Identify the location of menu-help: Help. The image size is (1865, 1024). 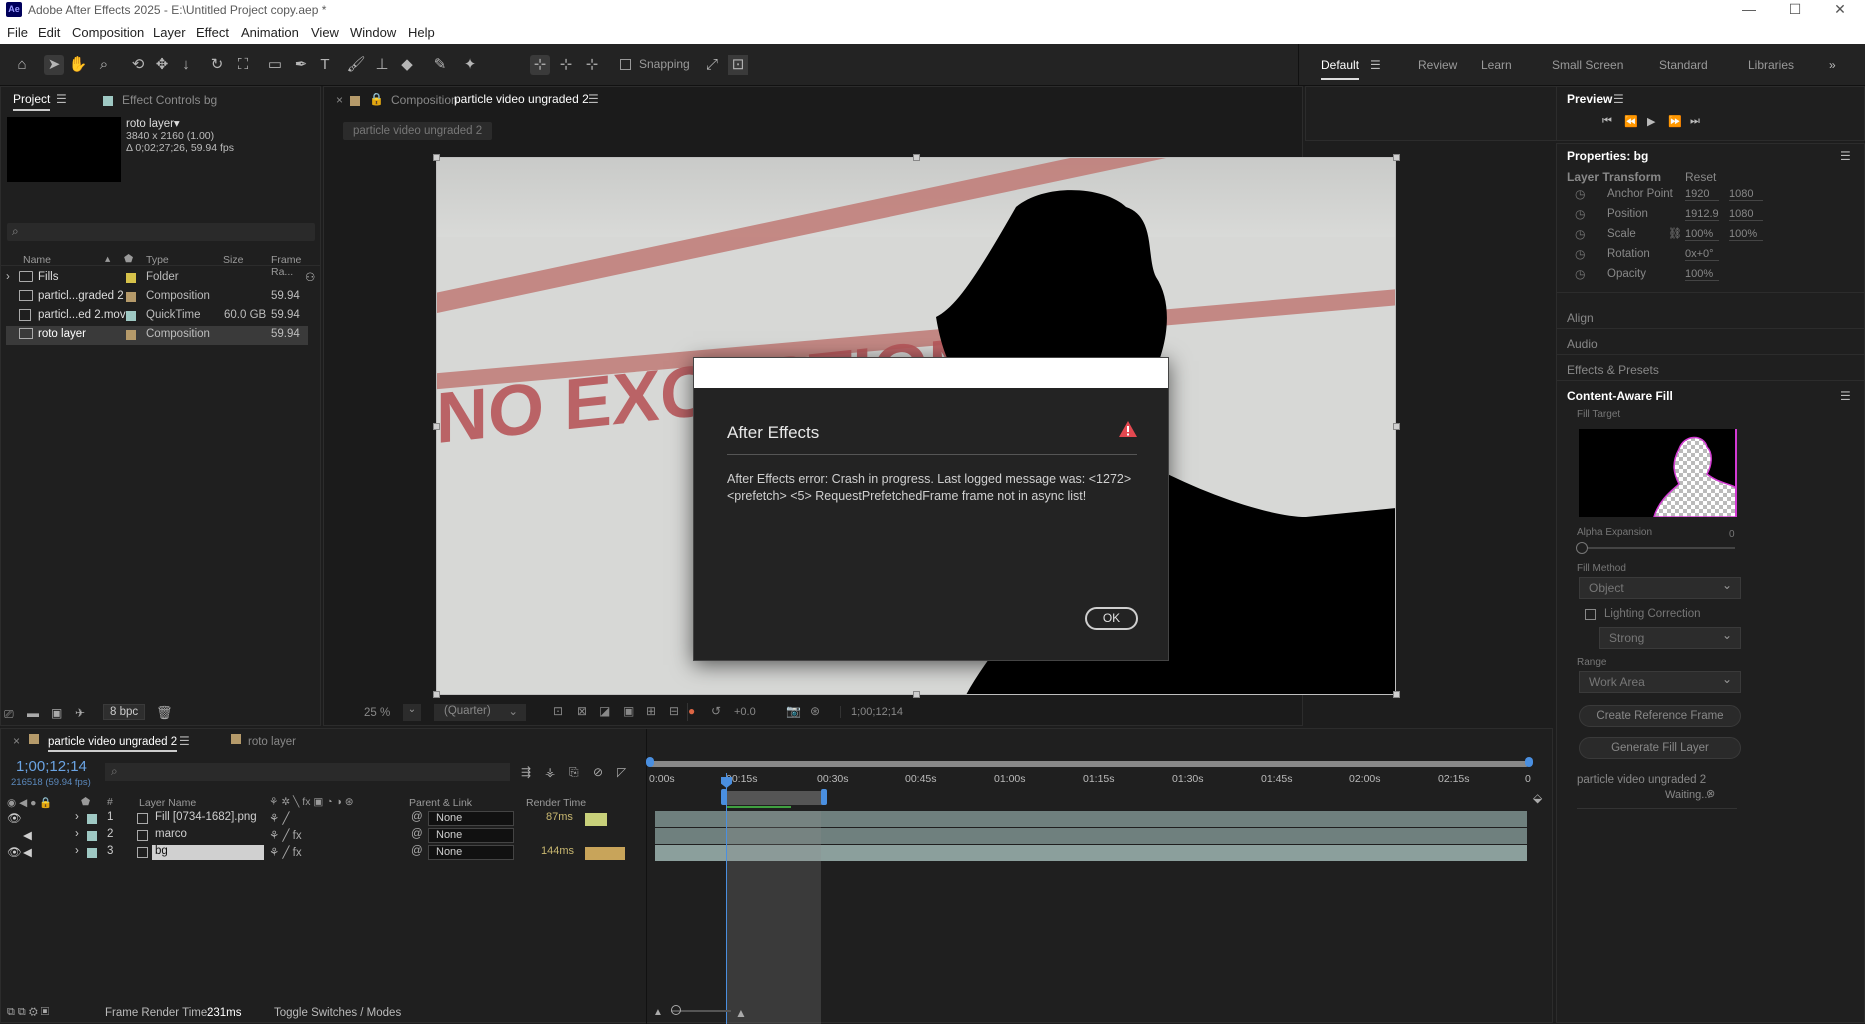
(421, 32).